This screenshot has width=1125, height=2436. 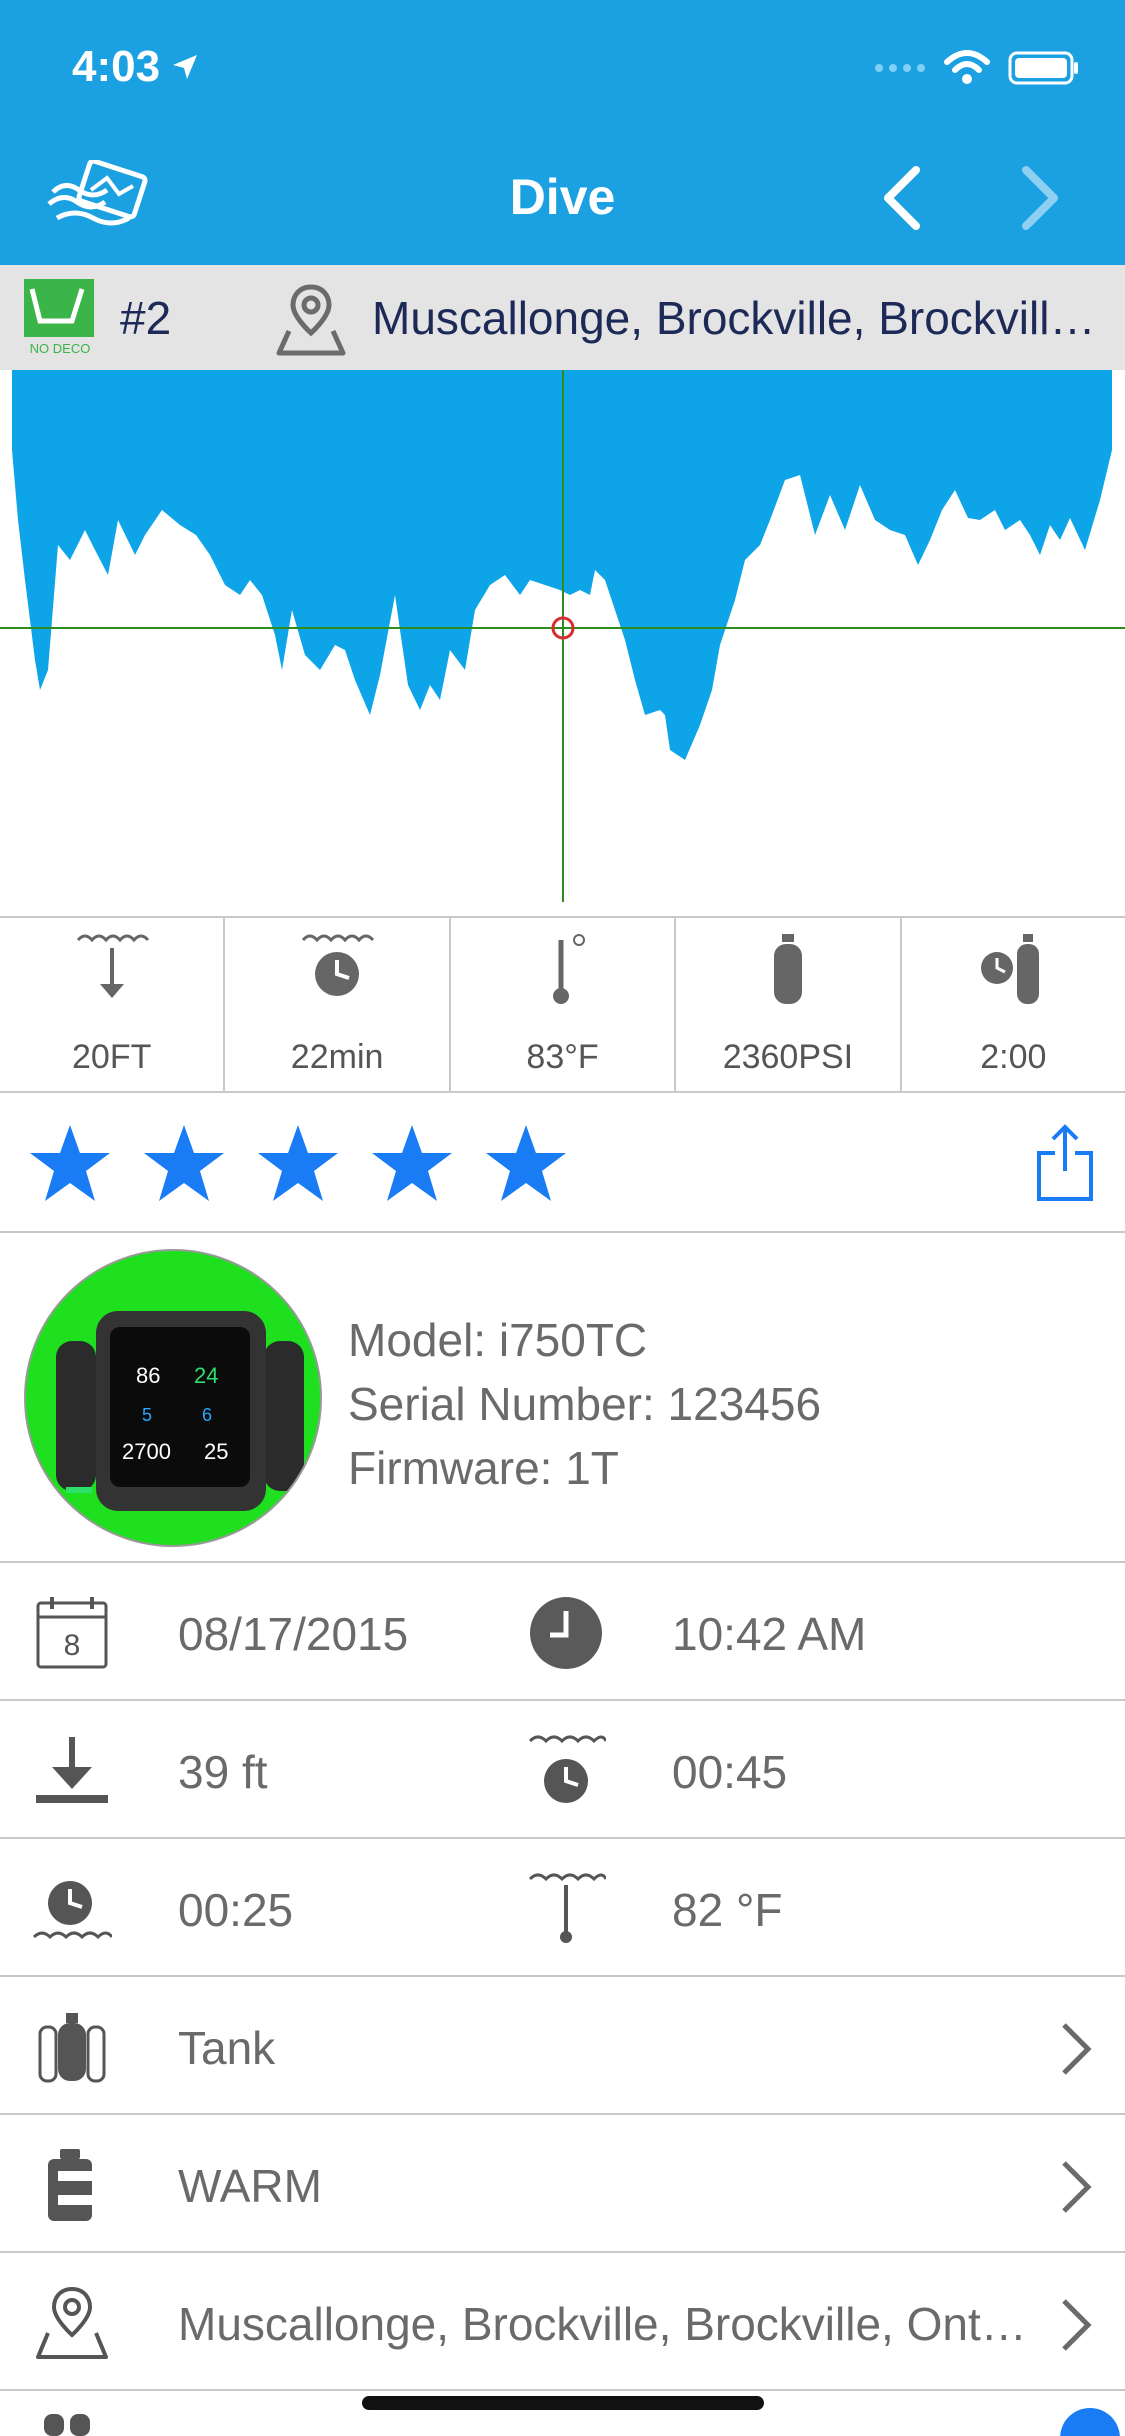 I want to click on status-time-text: 4:03, so click(x=116, y=66).